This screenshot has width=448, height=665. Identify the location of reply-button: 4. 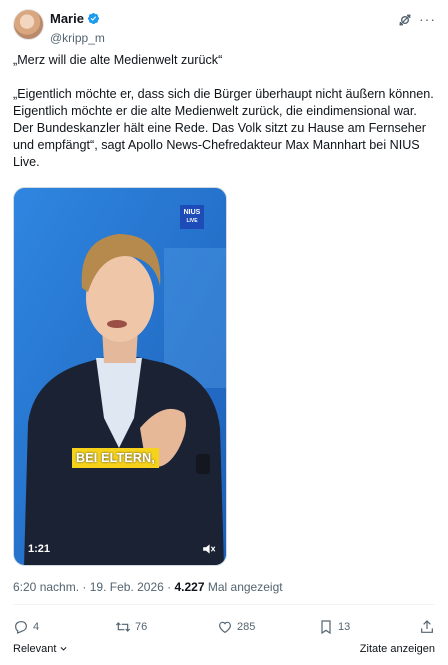
(26, 627).